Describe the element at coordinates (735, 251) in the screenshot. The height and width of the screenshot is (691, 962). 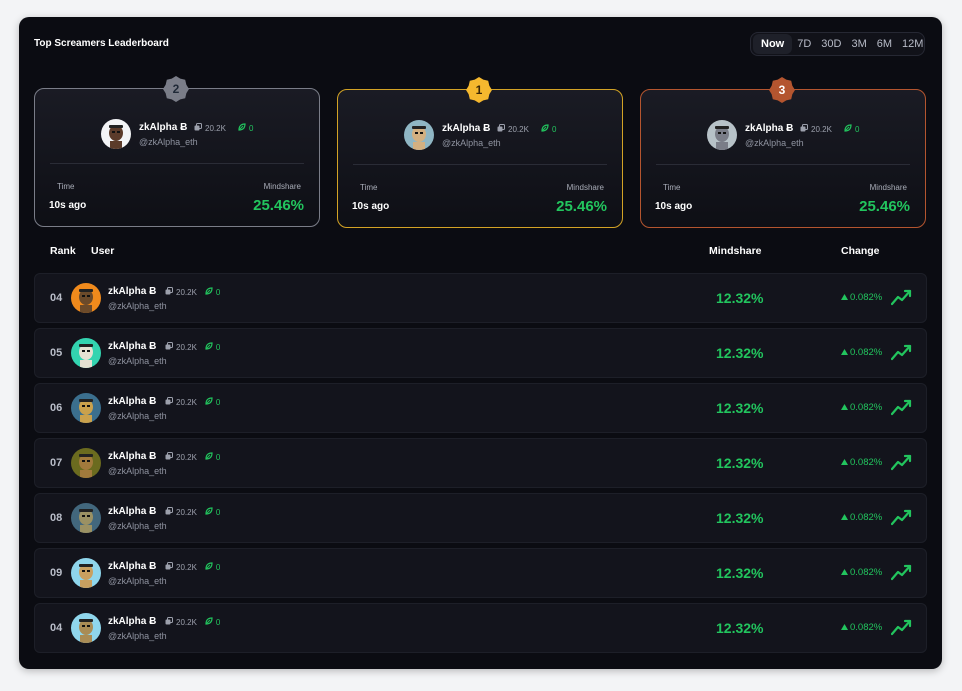
I see `header-mindshare: Mindshare` at that location.